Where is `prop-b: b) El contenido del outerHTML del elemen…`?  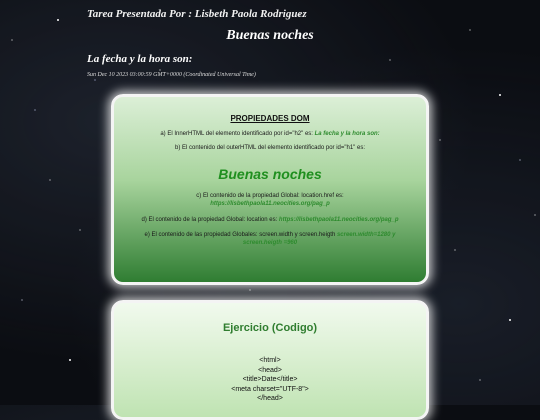
prop-b: b) El contenido del outerHTML del elemen… is located at coordinates (270, 148).